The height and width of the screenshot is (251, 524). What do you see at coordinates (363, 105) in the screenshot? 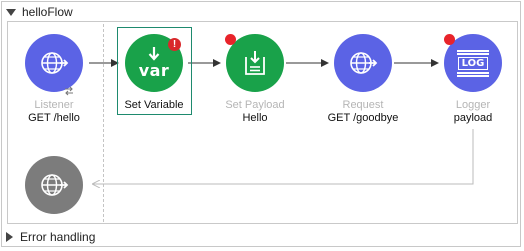
I see `request-type-label: Request` at bounding box center [363, 105].